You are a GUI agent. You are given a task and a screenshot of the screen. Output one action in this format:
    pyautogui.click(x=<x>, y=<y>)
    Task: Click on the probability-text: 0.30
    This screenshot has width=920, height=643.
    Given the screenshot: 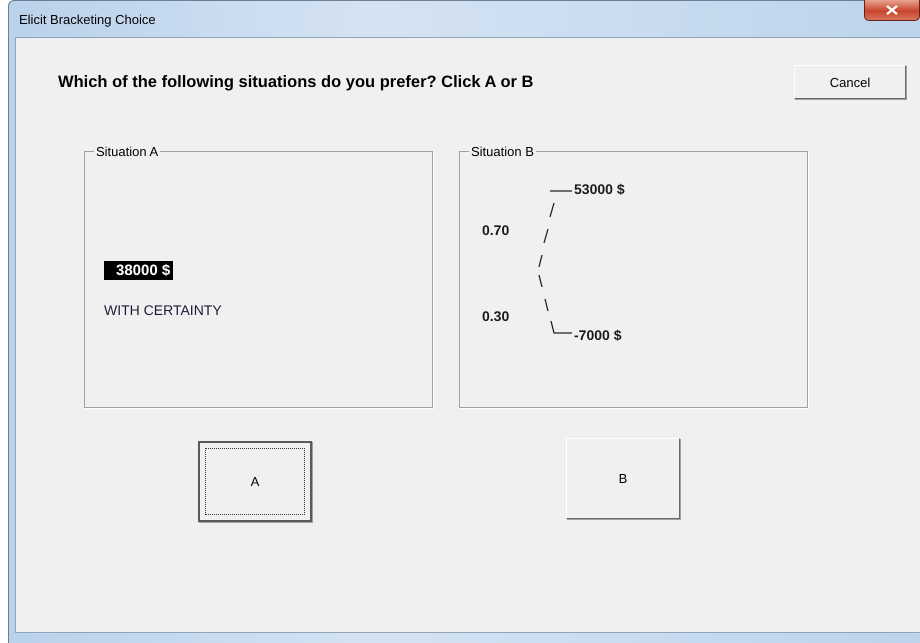 What is the action you would take?
    pyautogui.click(x=496, y=316)
    